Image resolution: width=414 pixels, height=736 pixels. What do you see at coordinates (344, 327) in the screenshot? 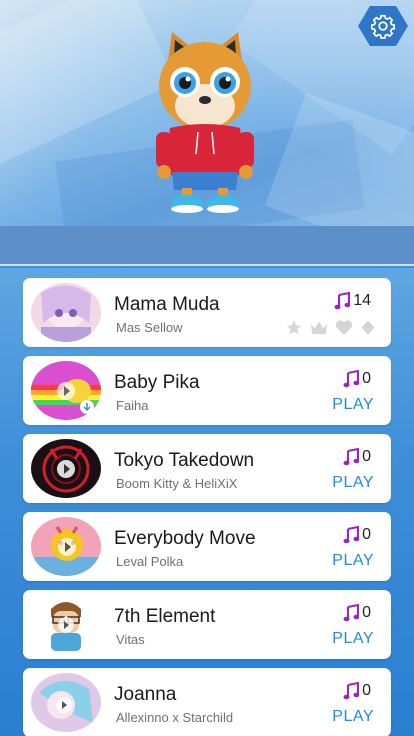
I see `heart-icon` at bounding box center [344, 327].